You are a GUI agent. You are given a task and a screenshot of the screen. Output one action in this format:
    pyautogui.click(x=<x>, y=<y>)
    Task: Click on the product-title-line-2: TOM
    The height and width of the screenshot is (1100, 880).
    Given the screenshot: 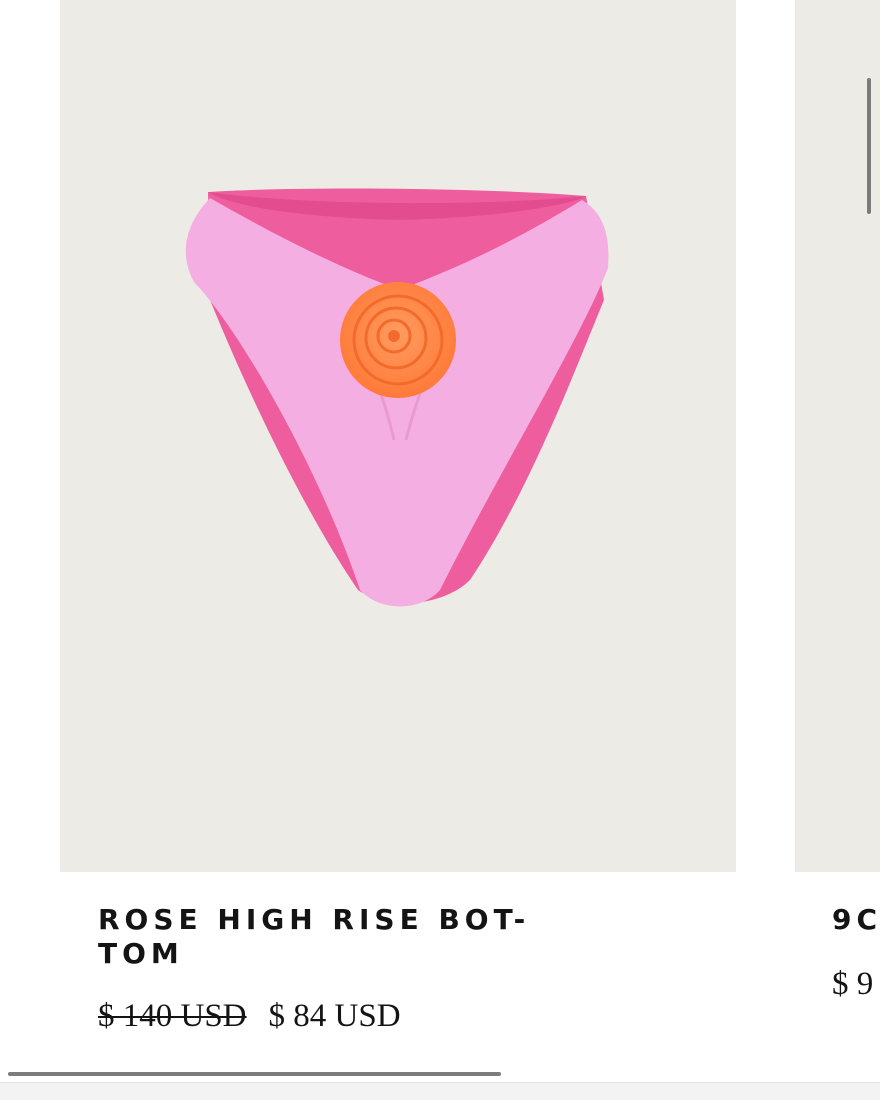 What is the action you would take?
    pyautogui.click(x=141, y=953)
    